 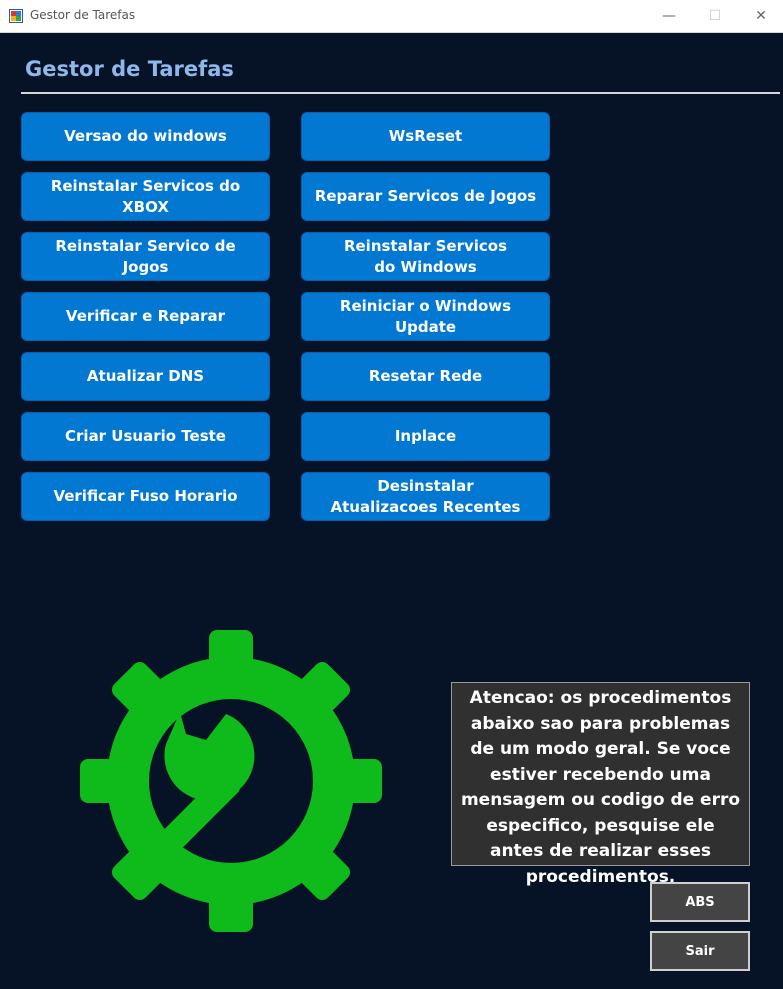 I want to click on window-titlebar: Gestor de Tarefas — ☐ ✕, so click(x=391, y=16).